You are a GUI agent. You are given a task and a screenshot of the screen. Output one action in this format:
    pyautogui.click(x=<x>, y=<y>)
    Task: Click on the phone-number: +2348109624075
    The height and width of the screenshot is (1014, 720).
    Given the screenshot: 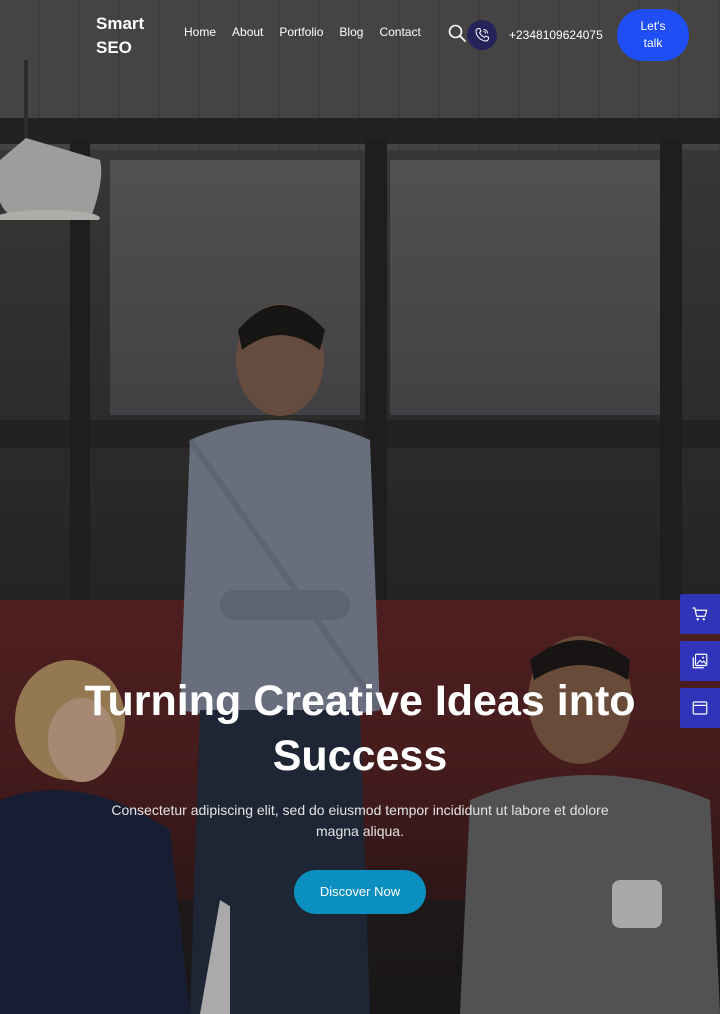 What is the action you would take?
    pyautogui.click(x=556, y=35)
    